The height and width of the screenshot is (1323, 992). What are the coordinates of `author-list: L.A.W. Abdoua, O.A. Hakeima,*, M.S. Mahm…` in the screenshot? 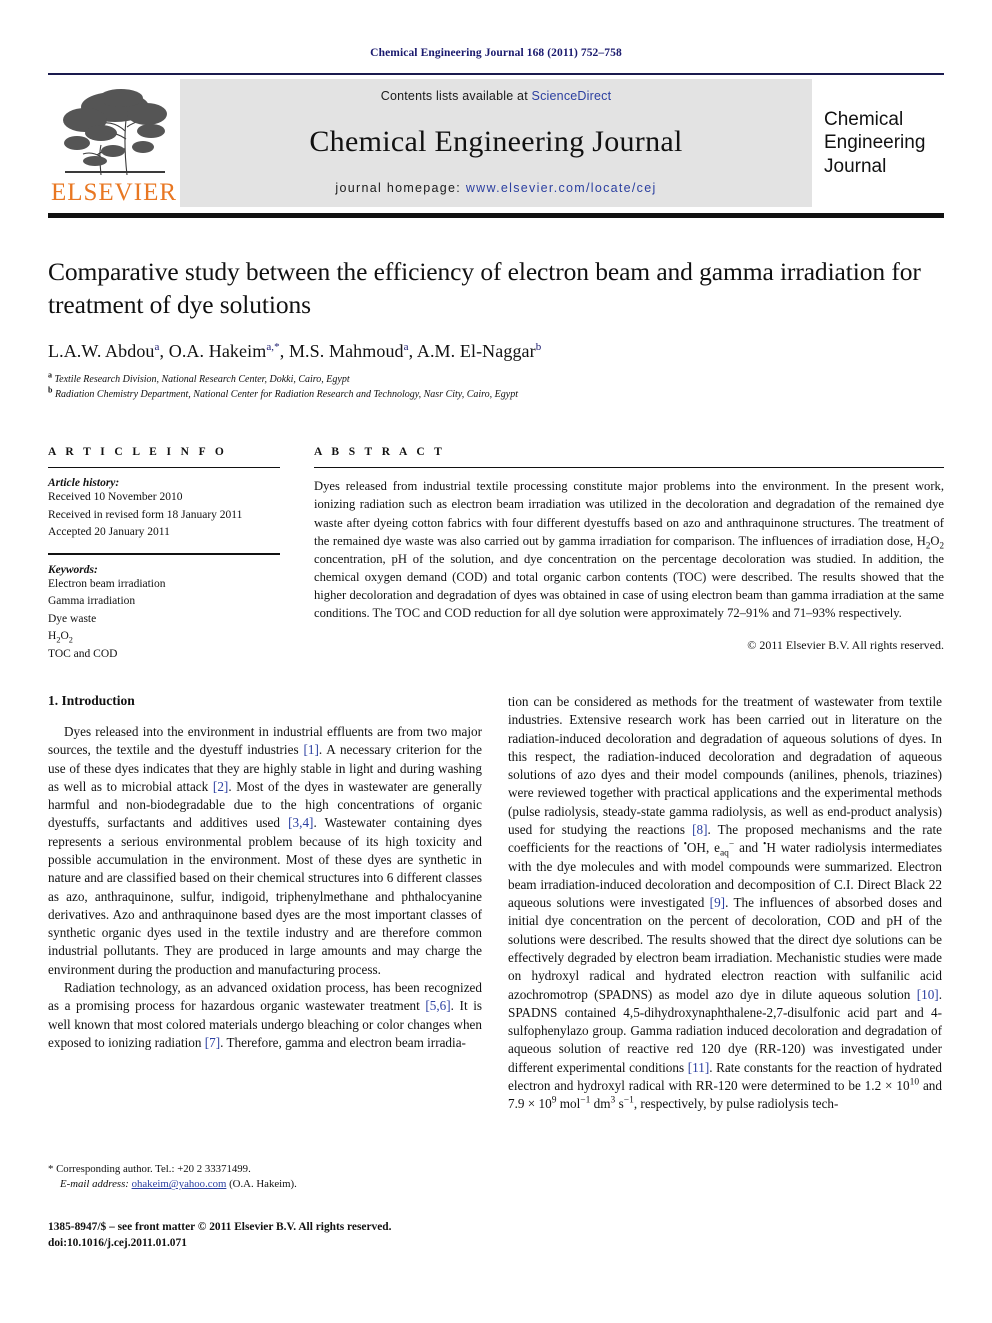 It's located at (295, 351).